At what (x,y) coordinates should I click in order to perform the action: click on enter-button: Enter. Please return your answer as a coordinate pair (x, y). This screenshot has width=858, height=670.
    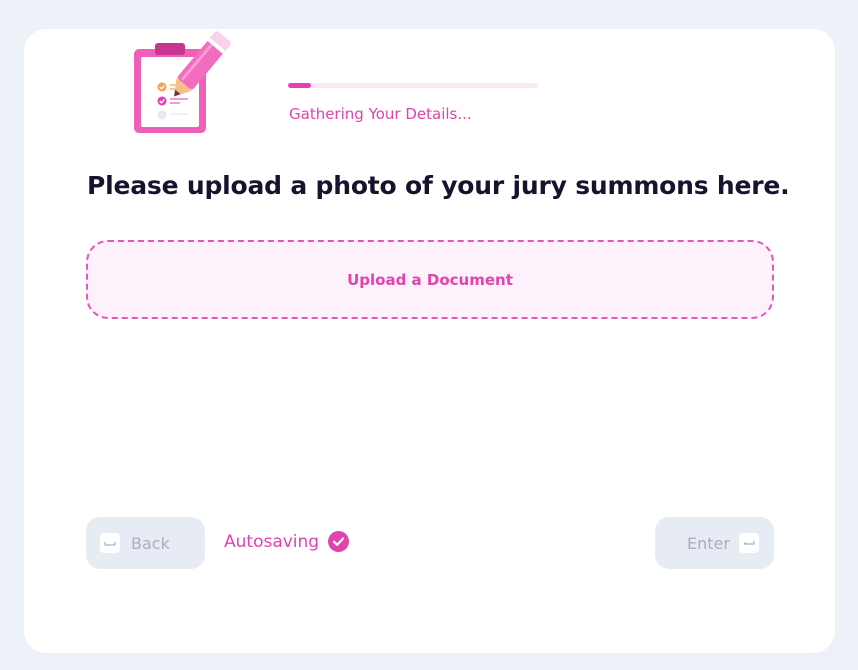
    Looking at the image, I should click on (714, 543).